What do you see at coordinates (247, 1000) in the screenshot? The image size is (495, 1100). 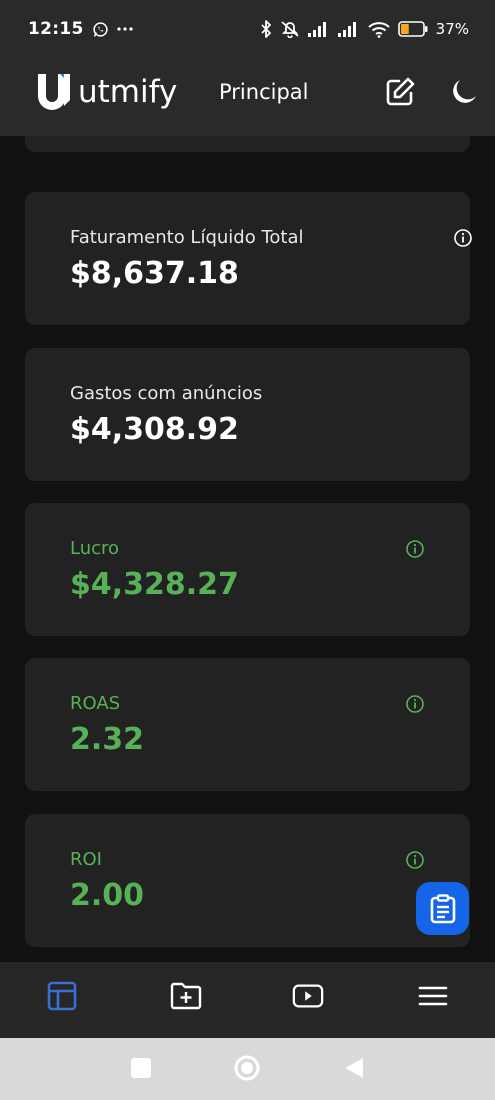 I see `bottom-nav` at bounding box center [247, 1000].